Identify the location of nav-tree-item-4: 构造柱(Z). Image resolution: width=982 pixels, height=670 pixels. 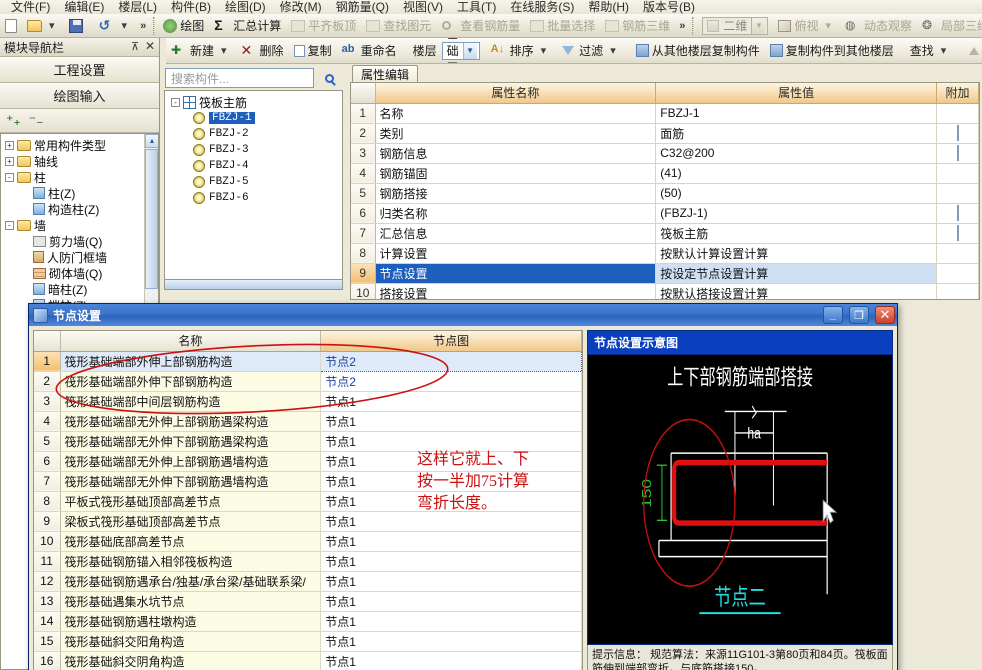
(80, 209).